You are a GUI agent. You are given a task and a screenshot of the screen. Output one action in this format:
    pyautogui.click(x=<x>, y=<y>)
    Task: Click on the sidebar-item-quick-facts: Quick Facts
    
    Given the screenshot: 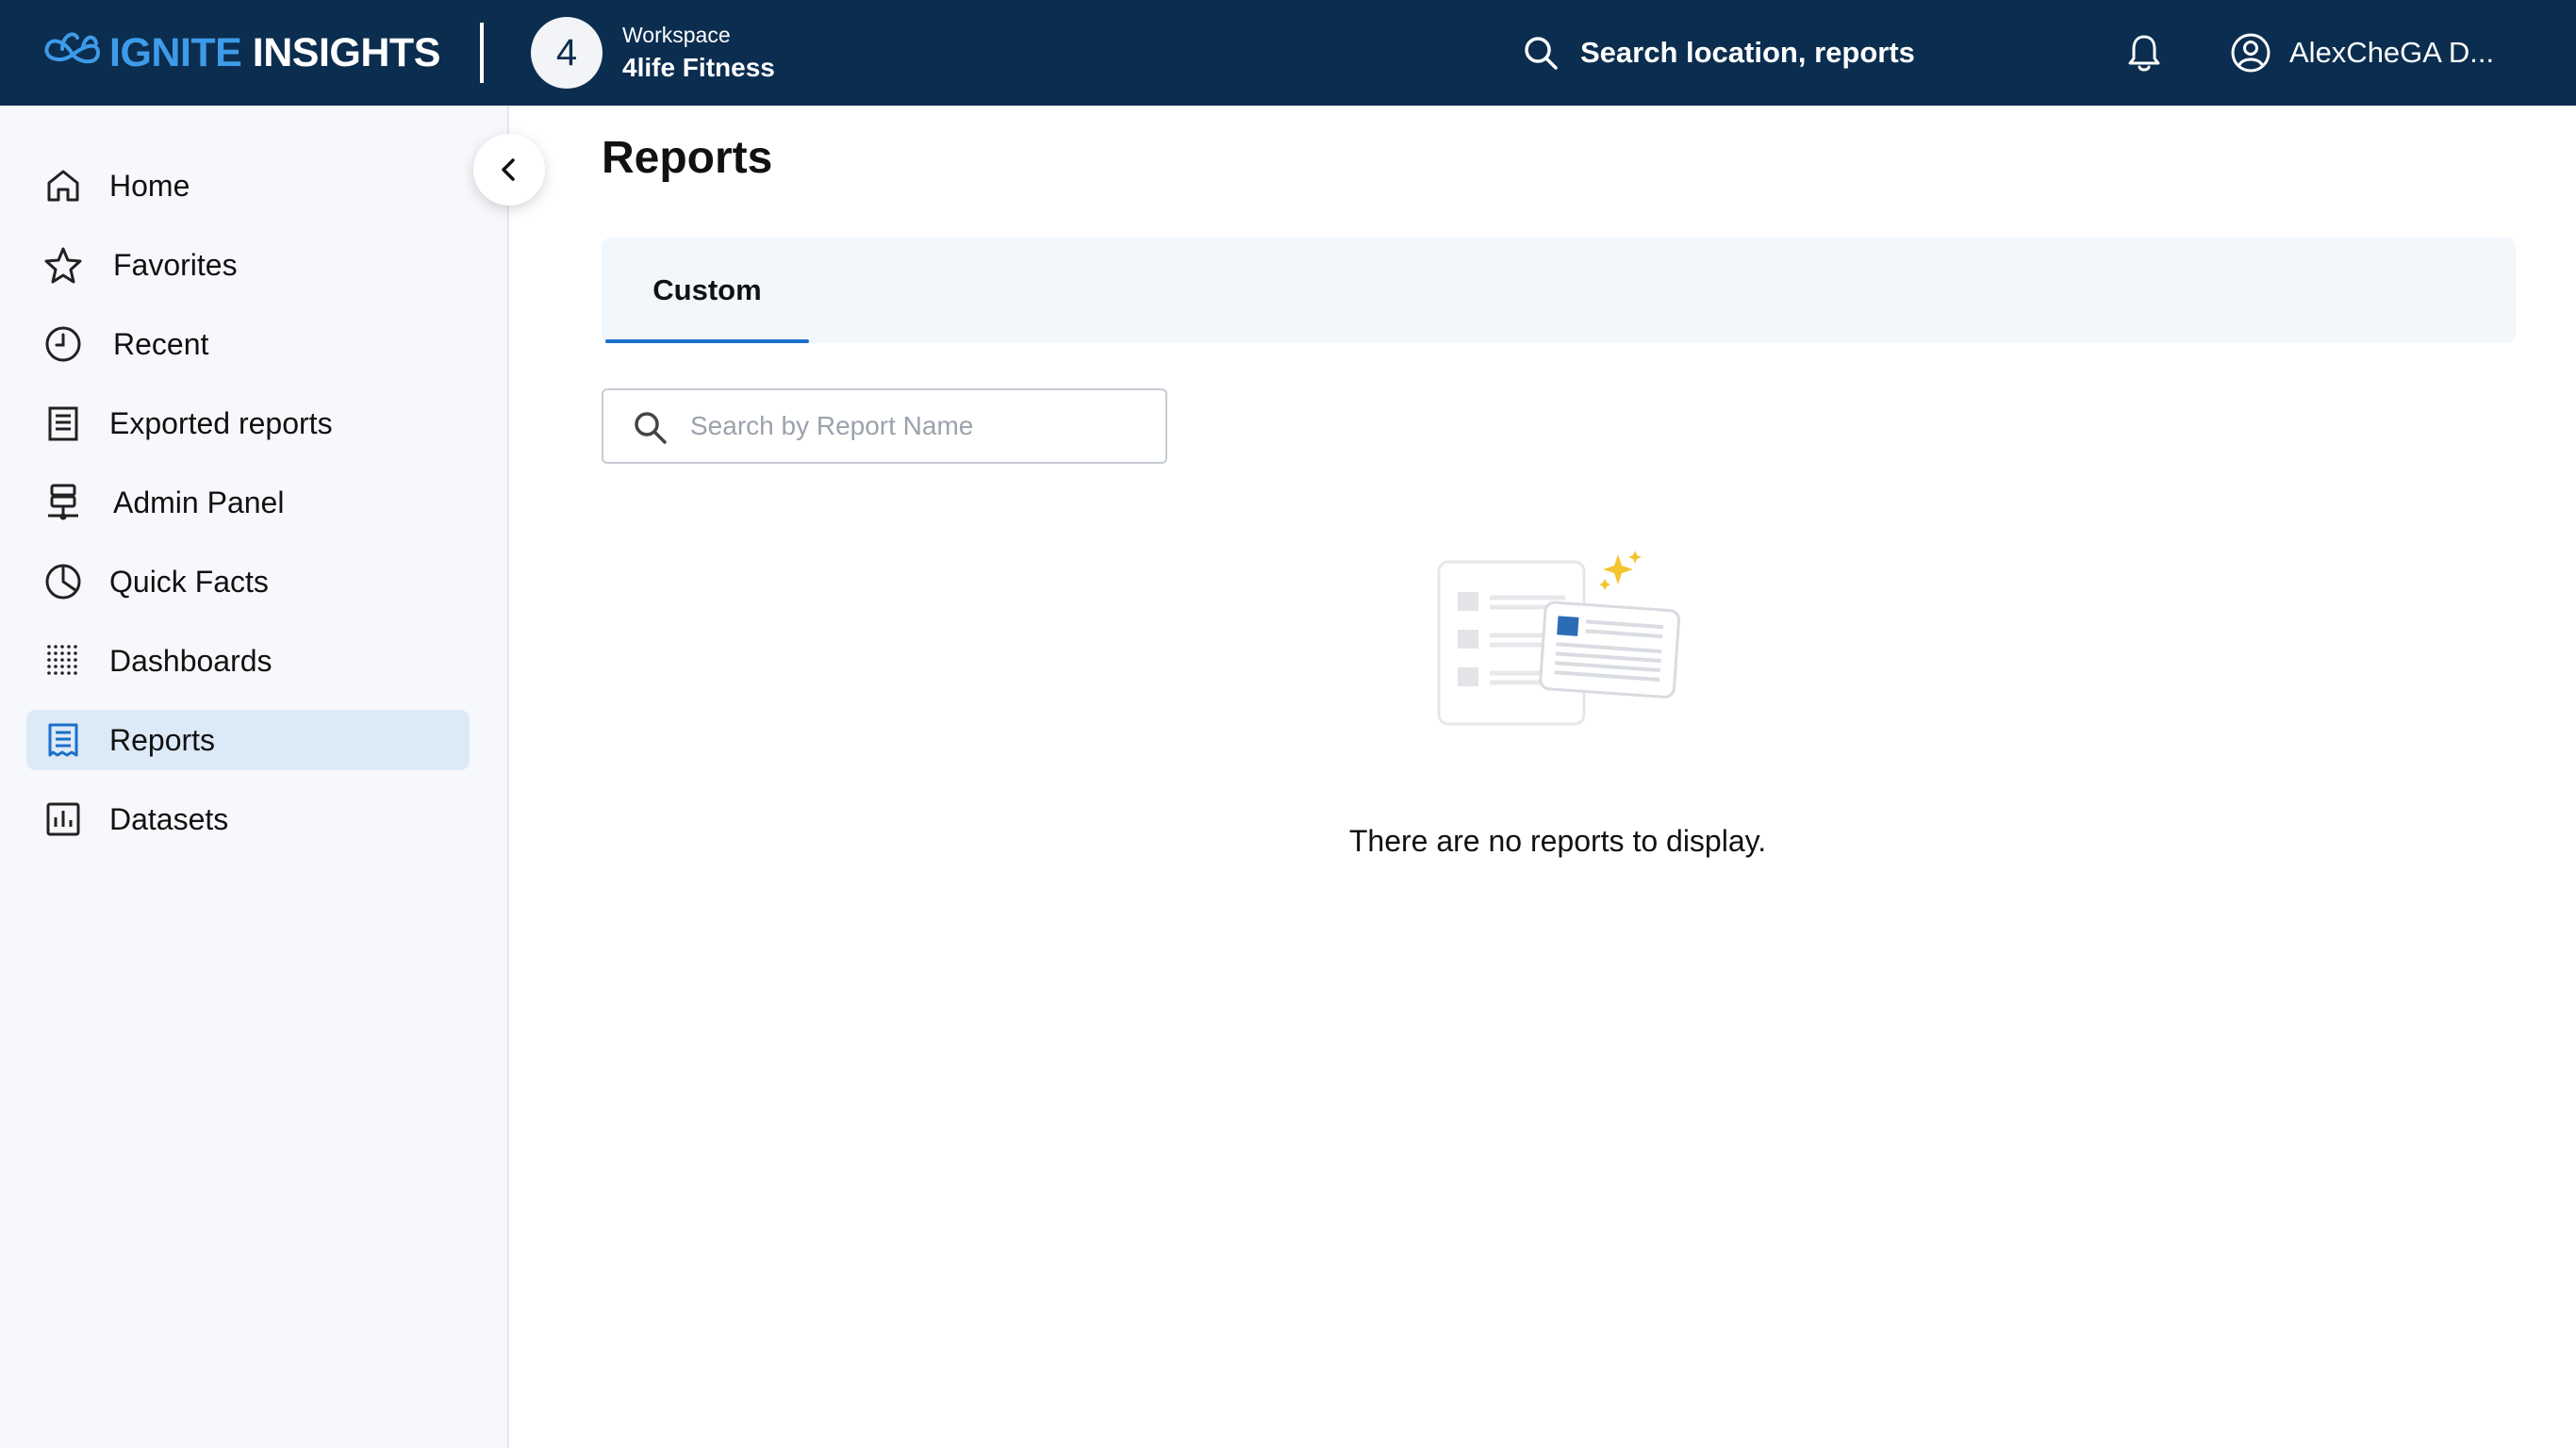 What is the action you would take?
    pyautogui.click(x=248, y=581)
    